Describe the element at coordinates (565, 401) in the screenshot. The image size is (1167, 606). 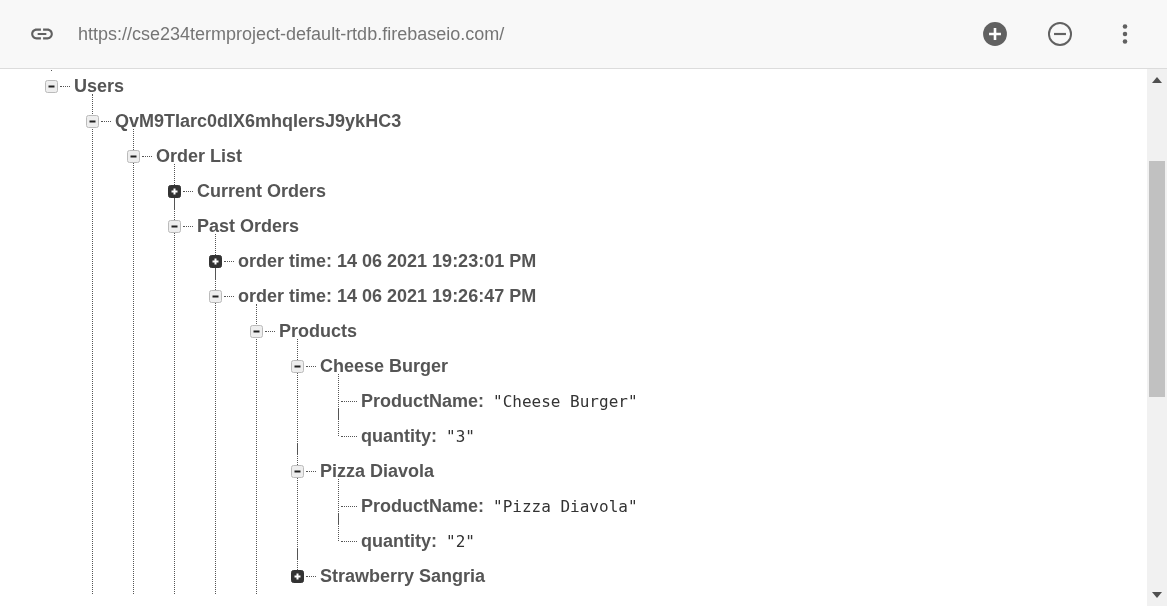
I see `field-value: "Cheese Burger"` at that location.